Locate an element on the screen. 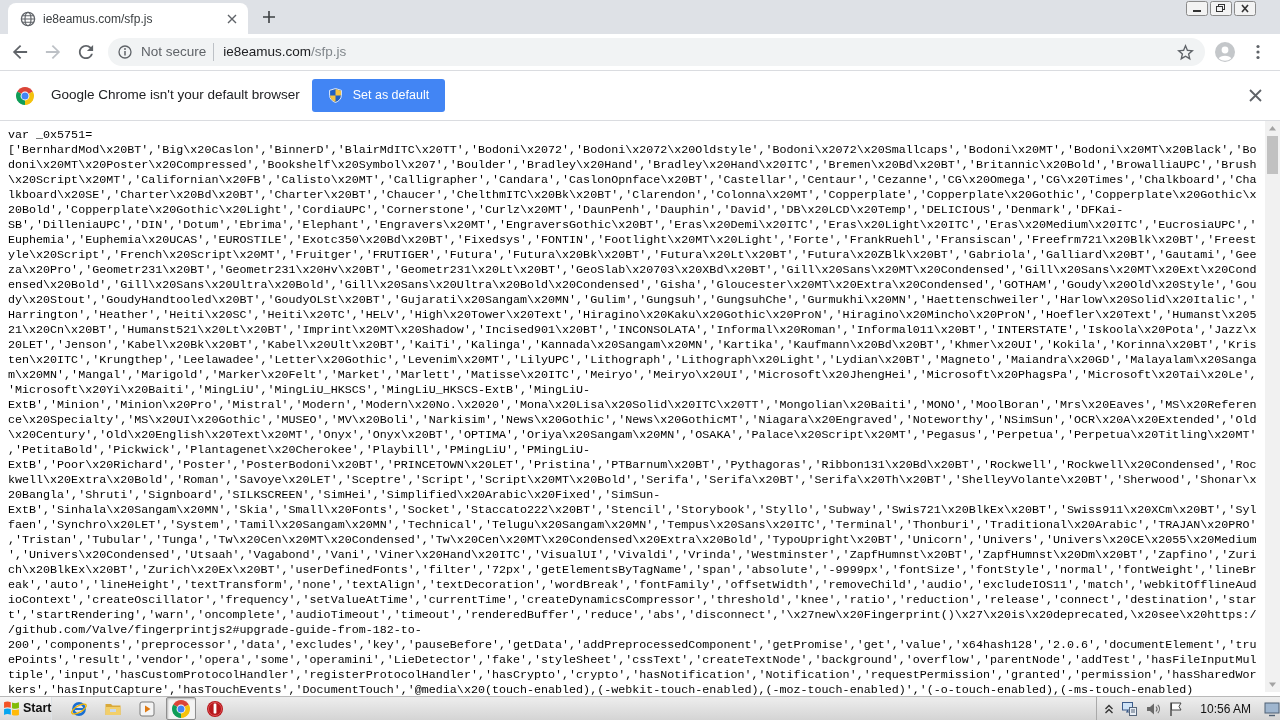 Image resolution: width=1280 pixels, height=720 pixels. address-bar: Not secure ie8eamus.com/sfp.js is located at coordinates (656, 52).